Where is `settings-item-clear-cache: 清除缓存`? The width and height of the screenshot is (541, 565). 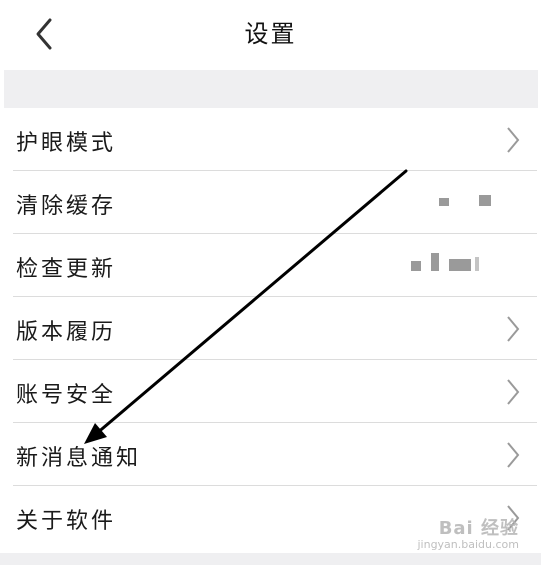 settings-item-clear-cache: 清除缓存 is located at coordinates (270, 202).